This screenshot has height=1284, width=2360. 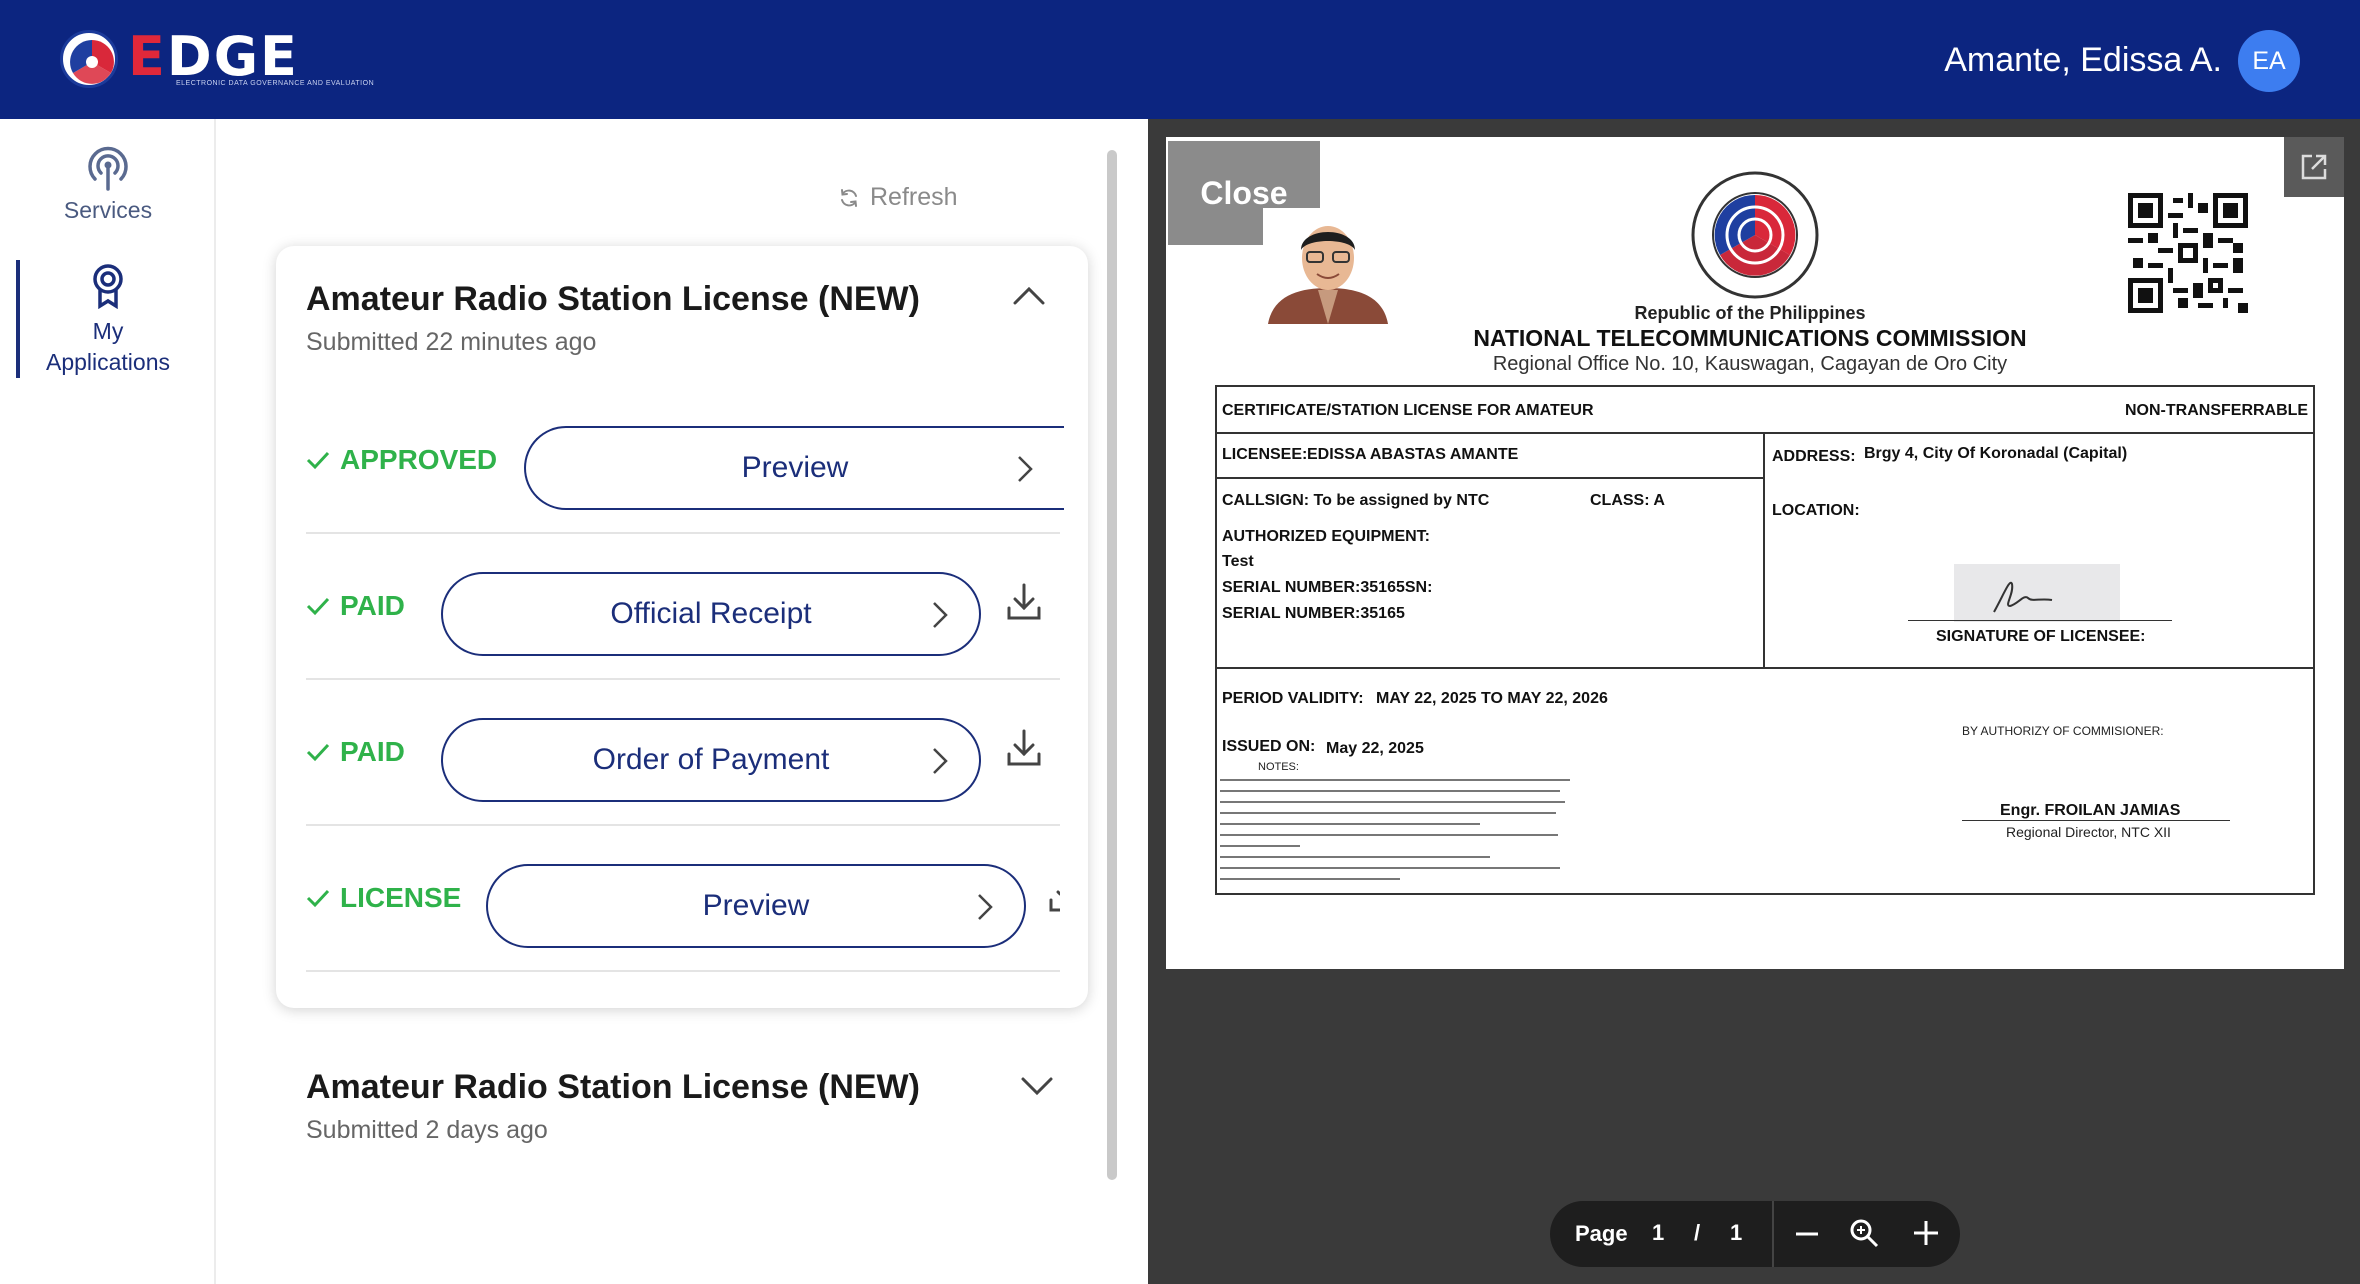 What do you see at coordinates (1816, 510) in the screenshot?
I see `location-label: LOCATION:` at bounding box center [1816, 510].